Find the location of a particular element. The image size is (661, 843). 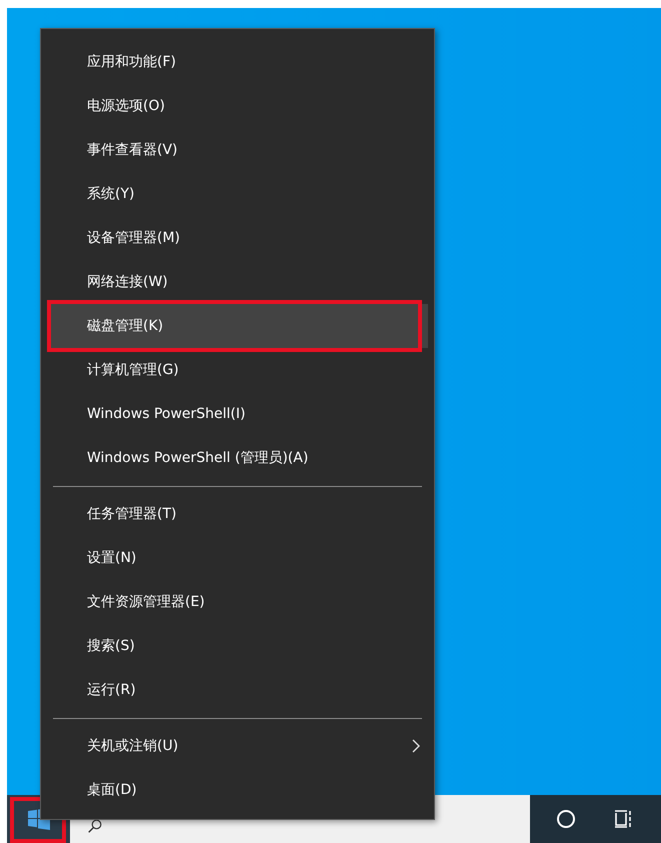

menu-item: 搜索(S) is located at coordinates (234, 646).